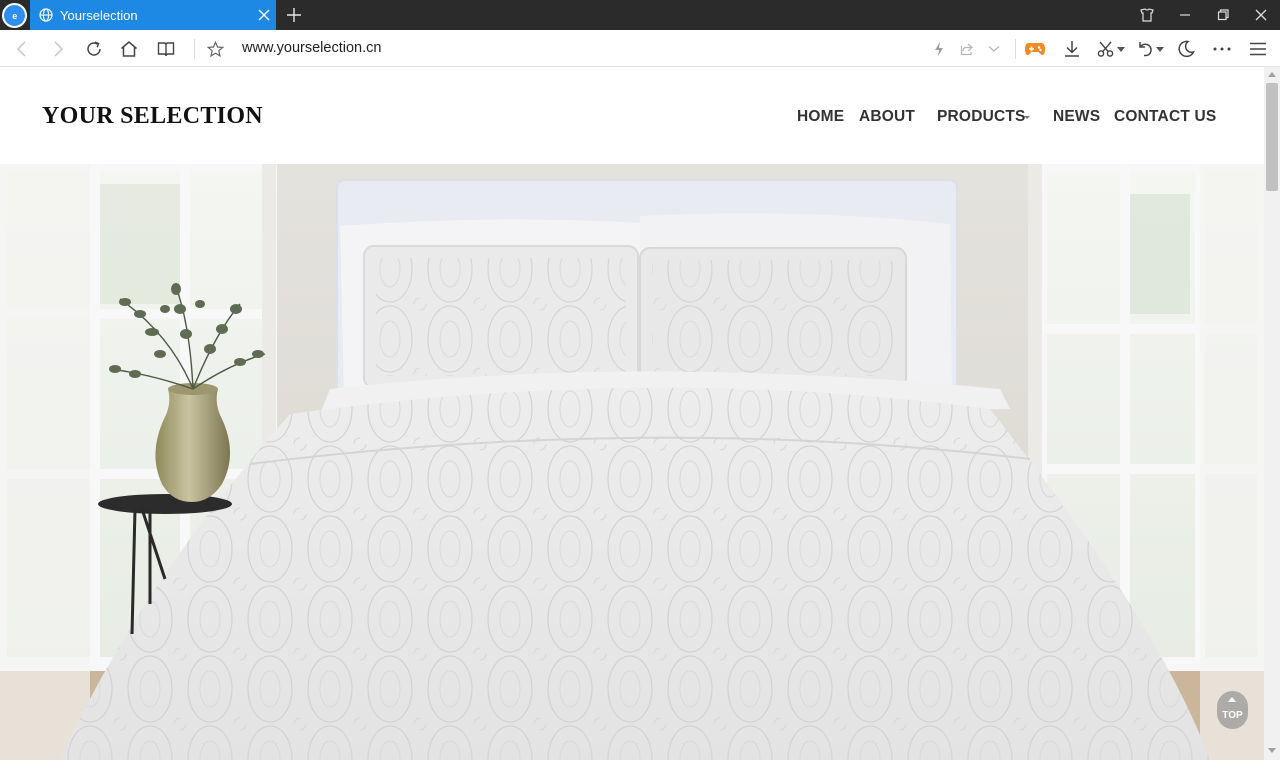 This screenshot has height=760, width=1280. What do you see at coordinates (1186, 49) in the screenshot?
I see `moon-icon` at bounding box center [1186, 49].